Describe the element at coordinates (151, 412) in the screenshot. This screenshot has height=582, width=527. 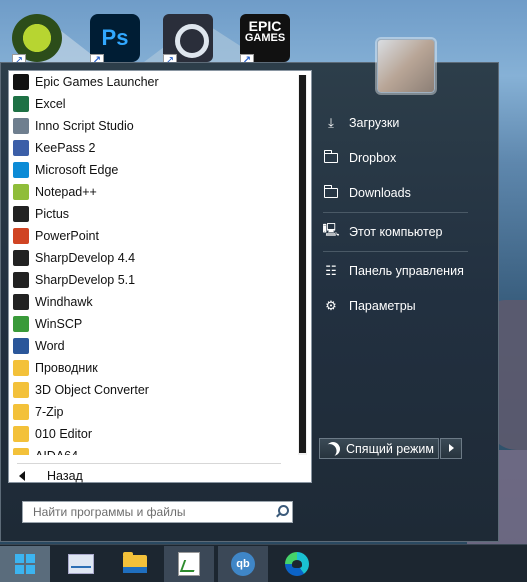
I see `program-item: 7-Zip` at that location.